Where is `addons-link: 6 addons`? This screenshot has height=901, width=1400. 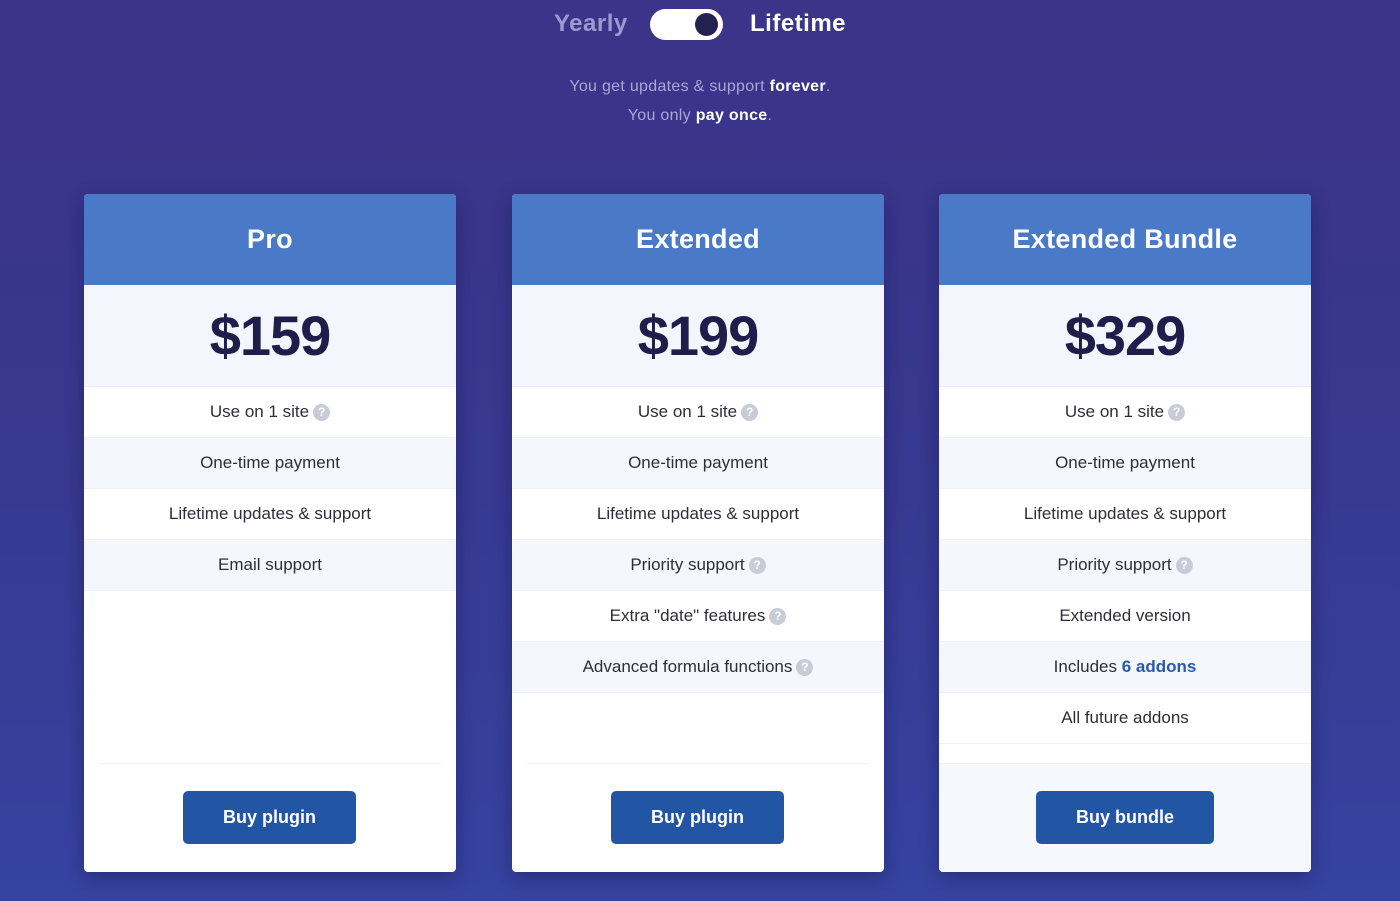
addons-link: 6 addons is located at coordinates (1159, 666).